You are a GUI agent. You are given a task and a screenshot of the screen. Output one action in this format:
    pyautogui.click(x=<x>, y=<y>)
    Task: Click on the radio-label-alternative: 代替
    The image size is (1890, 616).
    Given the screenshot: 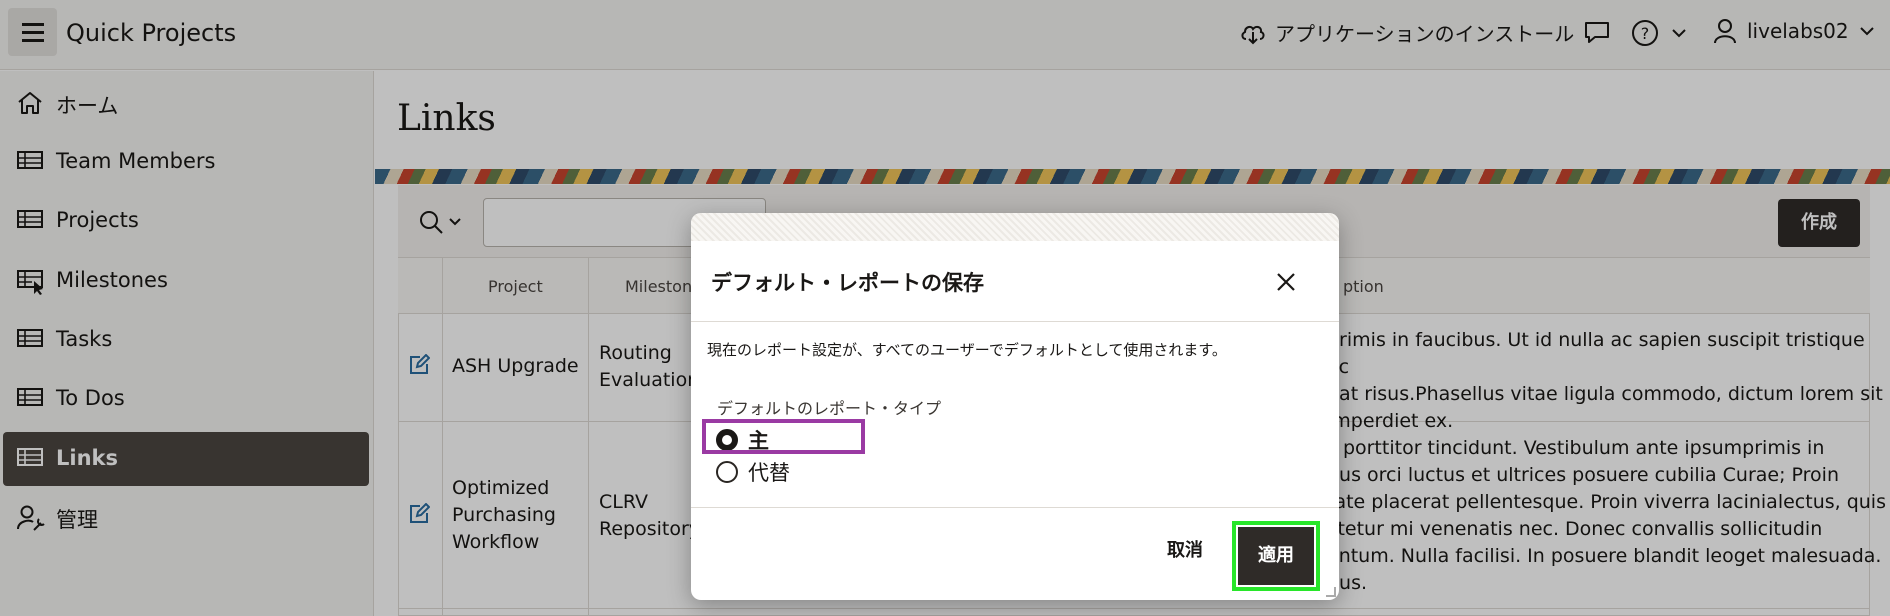 What is the action you would take?
    pyautogui.click(x=769, y=473)
    